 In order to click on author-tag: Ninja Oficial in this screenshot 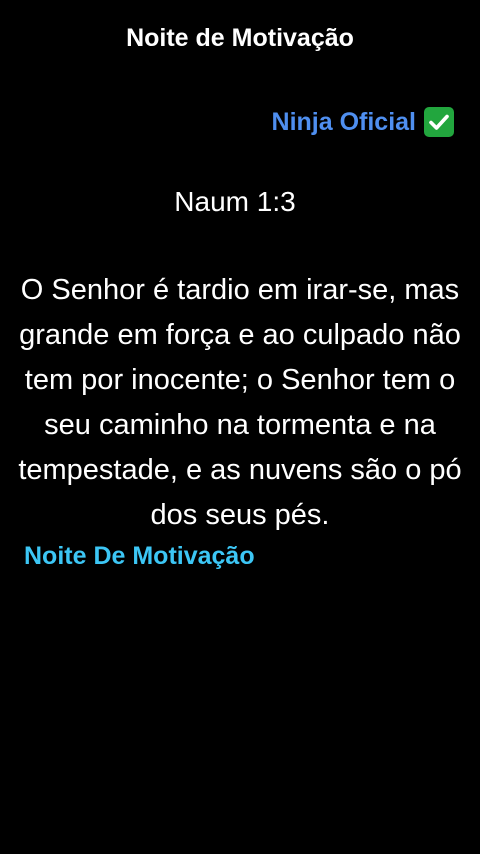, I will do `click(363, 122)`.